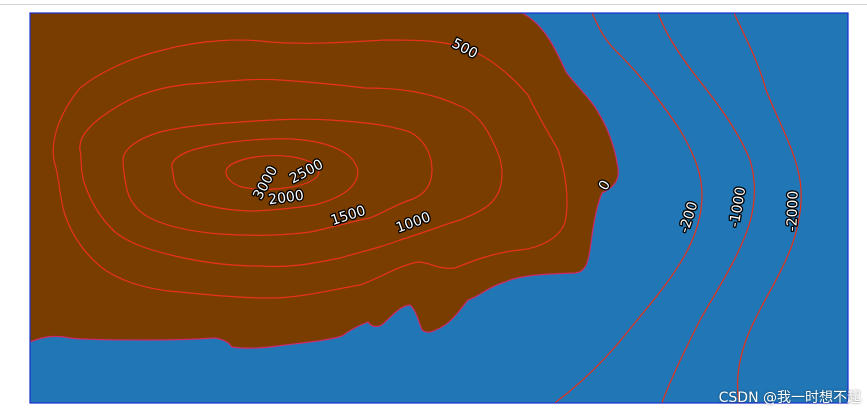 This screenshot has height=412, width=867. I want to click on contour-label--2000: -2000, so click(792, 210).